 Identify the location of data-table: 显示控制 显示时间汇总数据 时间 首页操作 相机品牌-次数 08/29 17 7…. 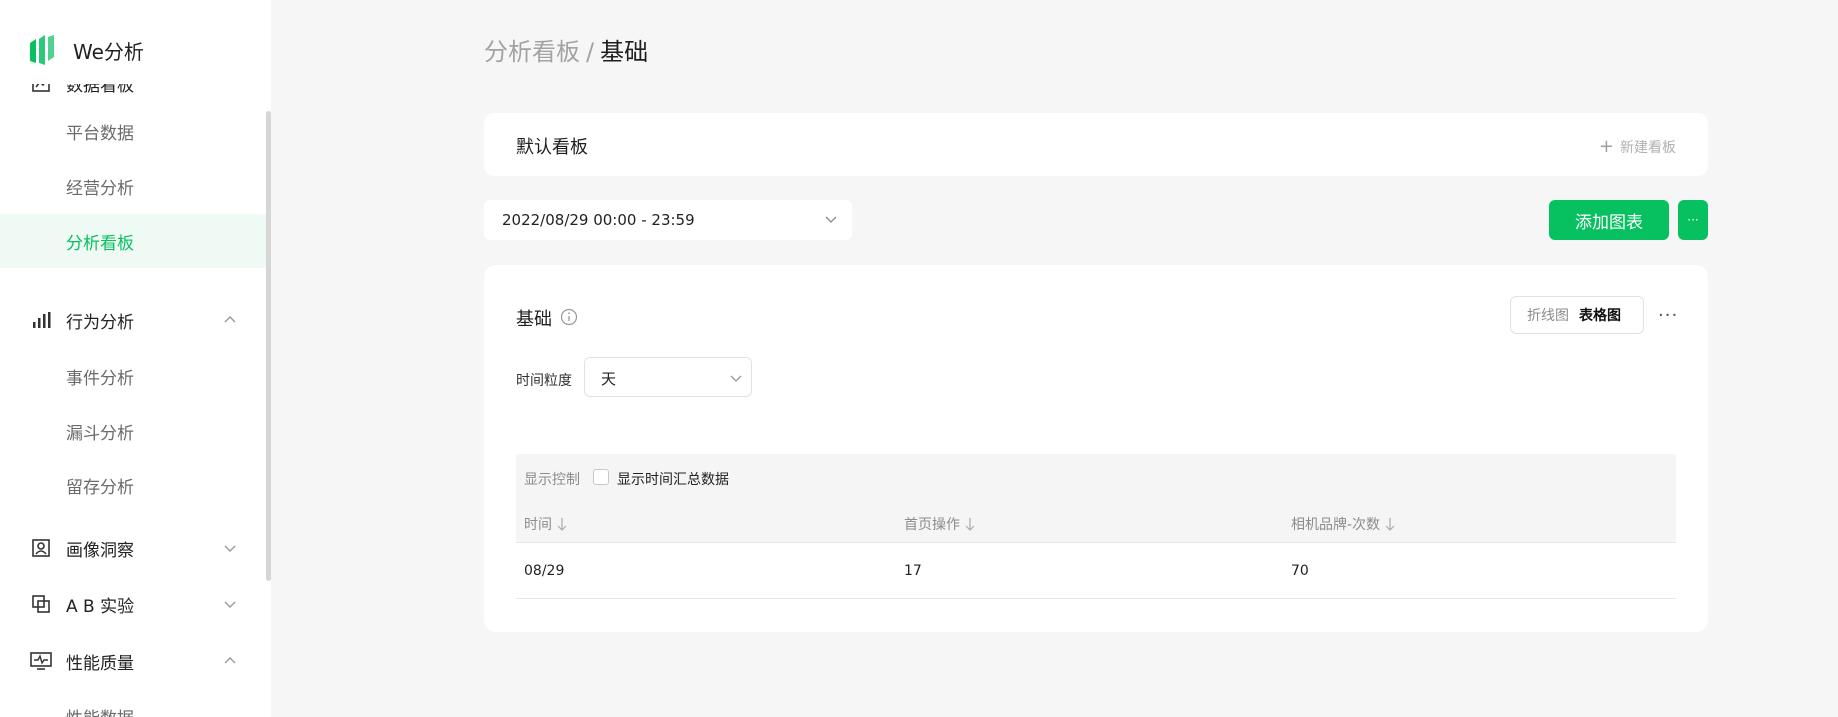
(1096, 526).